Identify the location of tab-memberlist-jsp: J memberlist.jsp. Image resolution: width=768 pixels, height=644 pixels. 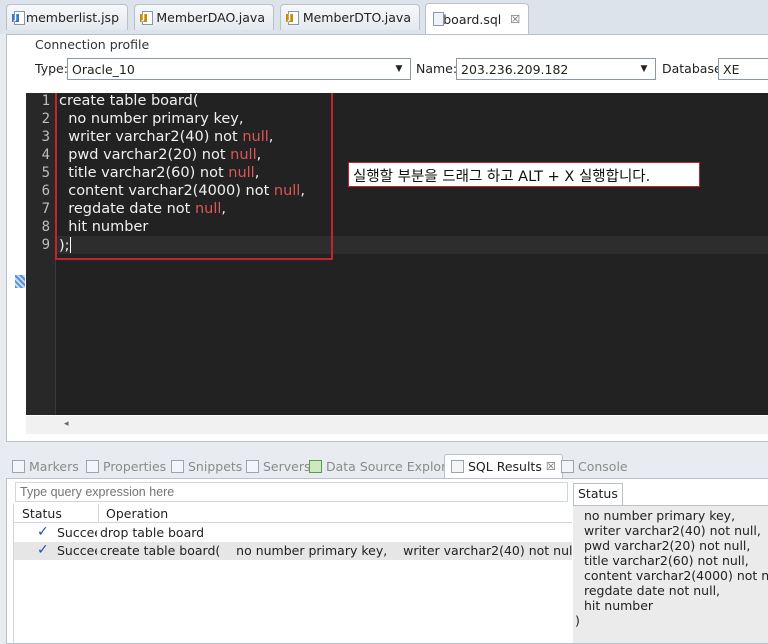
(67, 17).